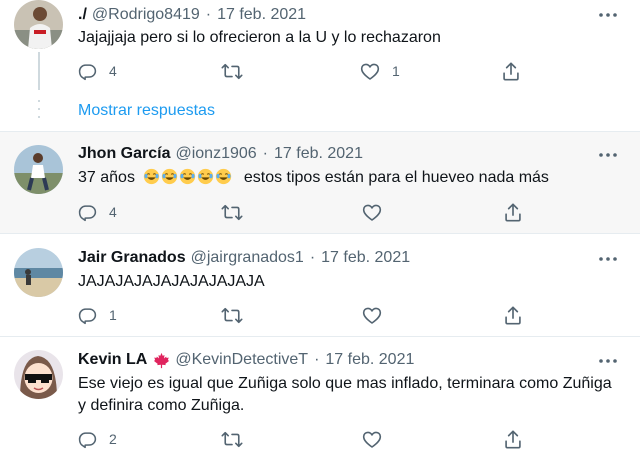 The height and width of the screenshot is (474, 640). Describe the element at coordinates (396, 71) in the screenshot. I see `like-count: 1` at that location.